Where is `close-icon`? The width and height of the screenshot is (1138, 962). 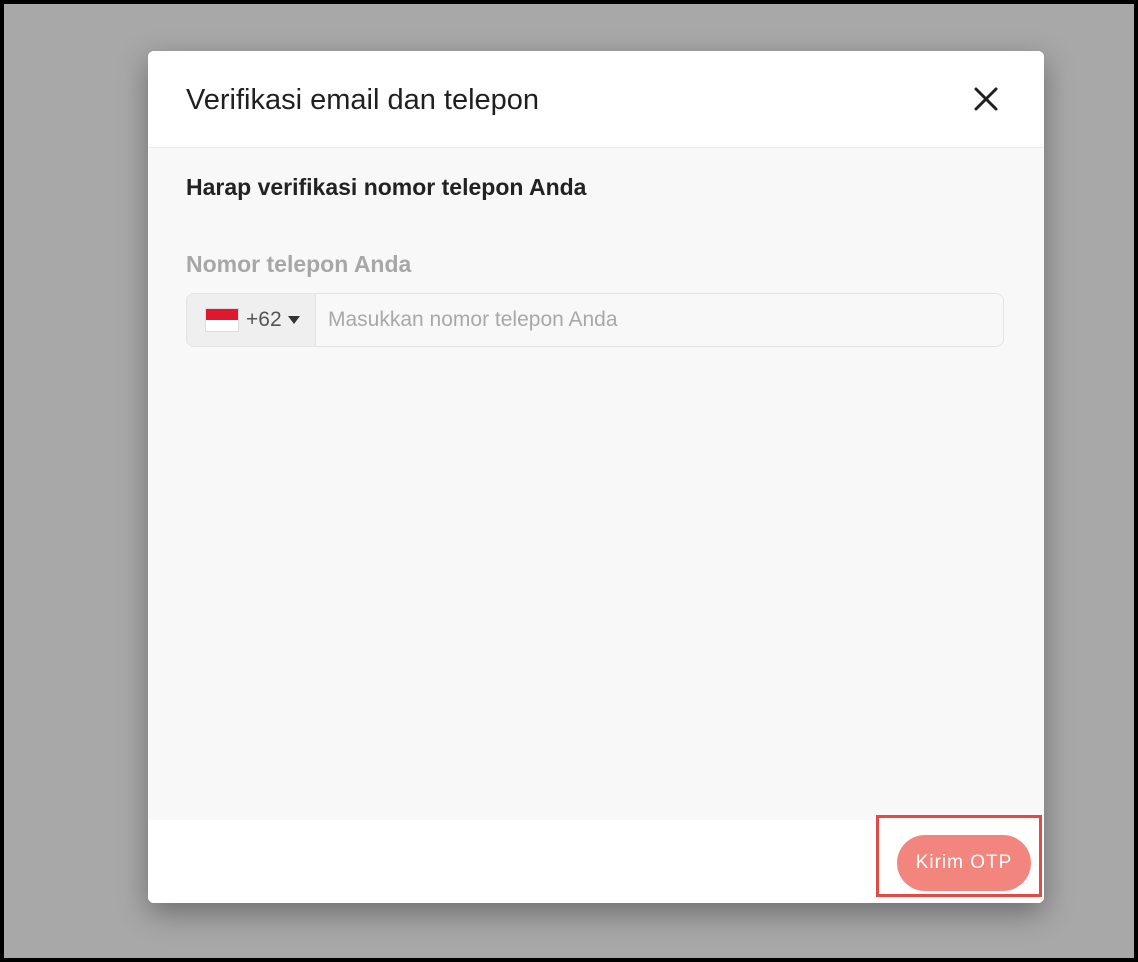 close-icon is located at coordinates (986, 99).